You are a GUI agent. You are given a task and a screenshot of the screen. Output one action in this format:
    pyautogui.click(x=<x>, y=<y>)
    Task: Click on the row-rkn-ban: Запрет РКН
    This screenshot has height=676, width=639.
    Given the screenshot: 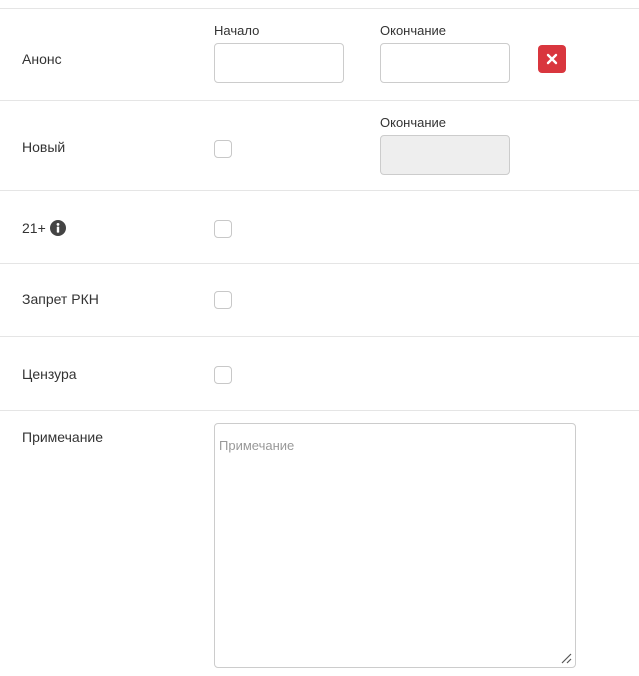 What is the action you would take?
    pyautogui.click(x=319, y=299)
    